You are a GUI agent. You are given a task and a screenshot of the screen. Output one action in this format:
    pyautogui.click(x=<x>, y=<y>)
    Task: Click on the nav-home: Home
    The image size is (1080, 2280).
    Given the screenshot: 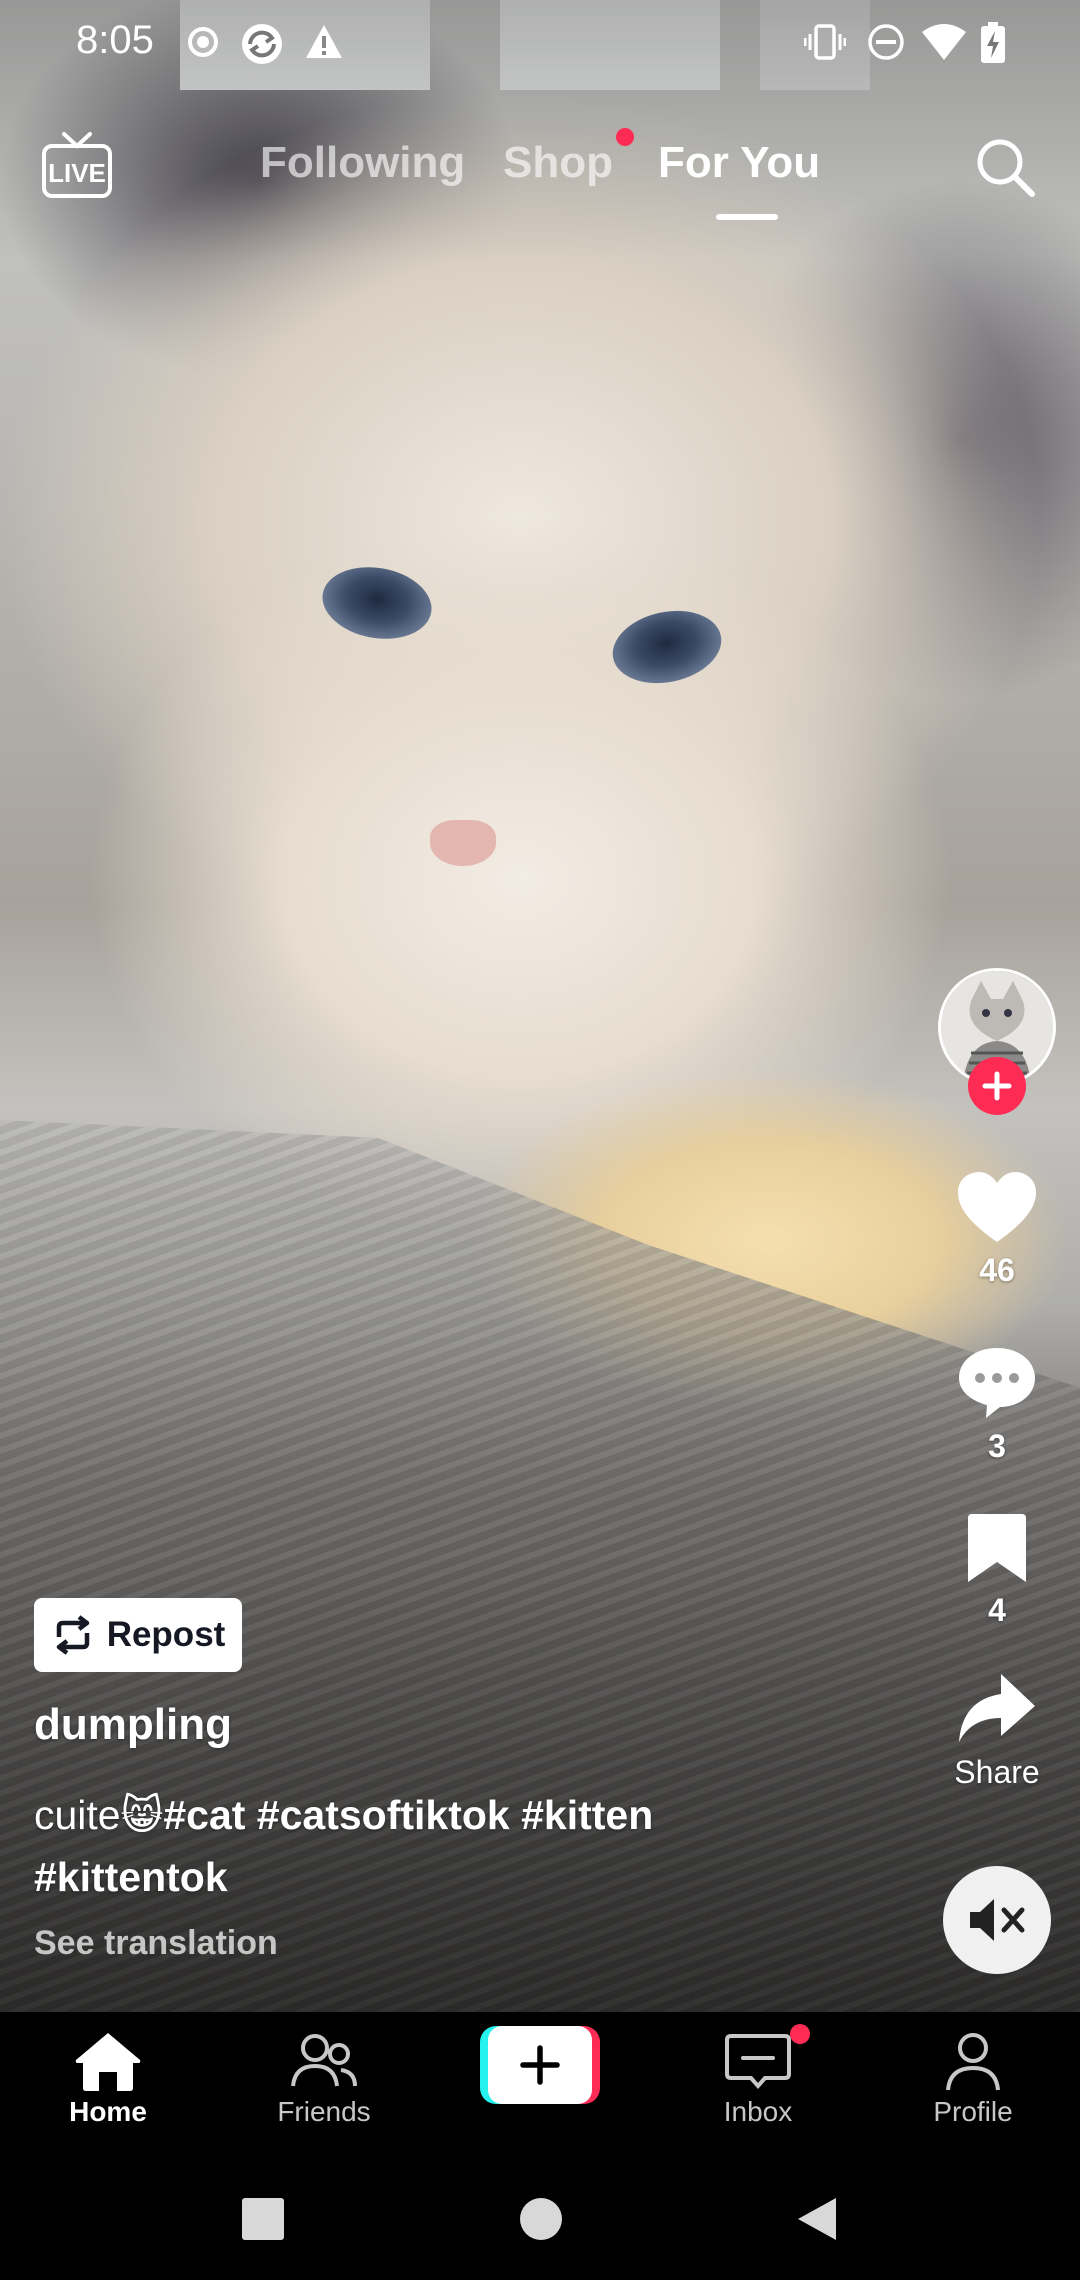 What is the action you would take?
    pyautogui.click(x=108, y=2079)
    